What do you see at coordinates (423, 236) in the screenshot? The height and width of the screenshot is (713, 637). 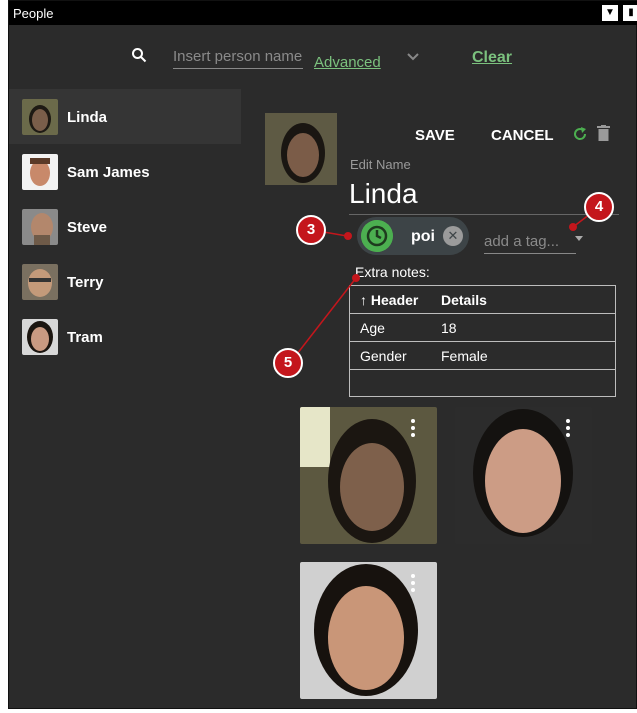 I see `tag-chip-label: poi` at bounding box center [423, 236].